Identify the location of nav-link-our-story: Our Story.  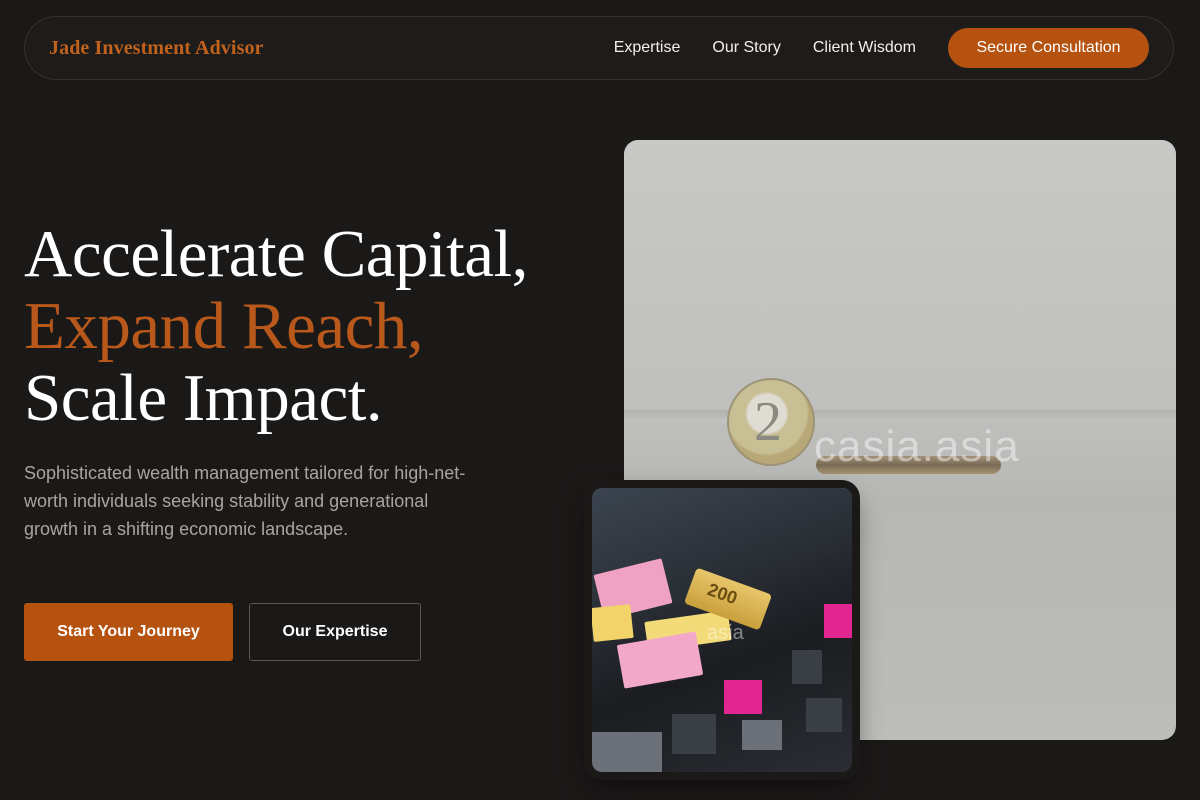
(746, 48).